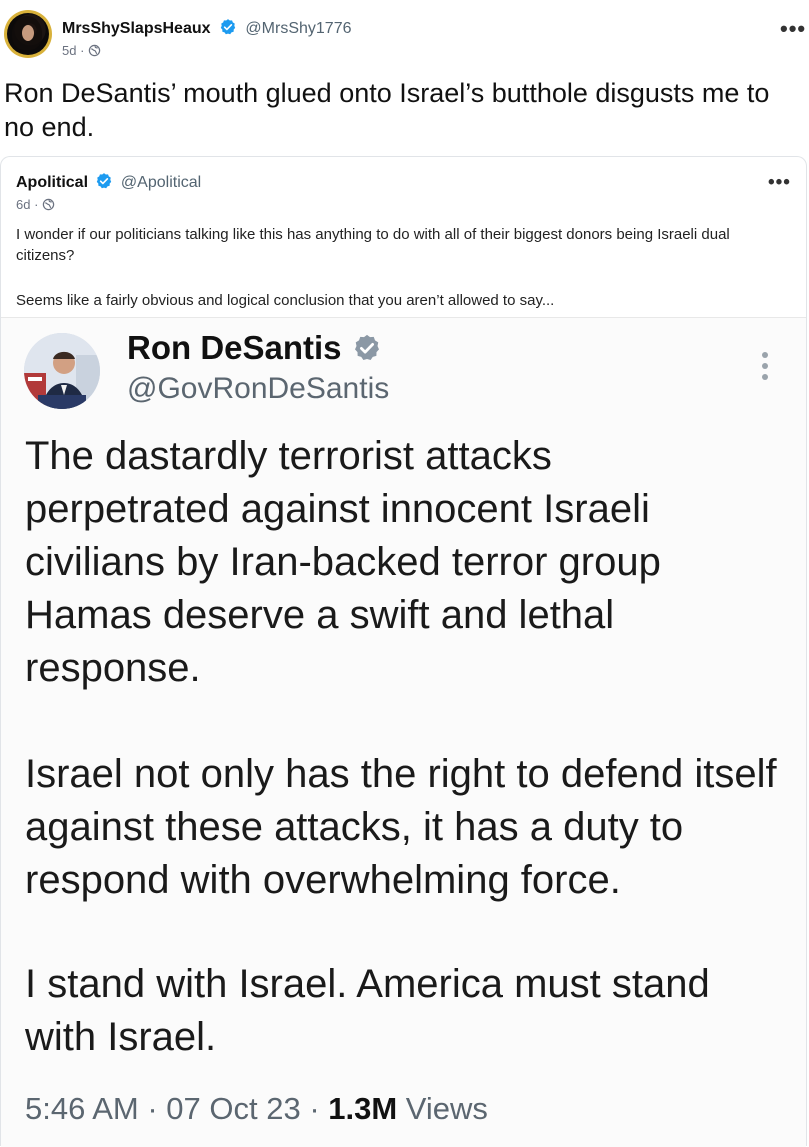 The image size is (809, 1147). Describe the element at coordinates (52, 182) in the screenshot. I see `quote-author-name: Apolitical` at that location.